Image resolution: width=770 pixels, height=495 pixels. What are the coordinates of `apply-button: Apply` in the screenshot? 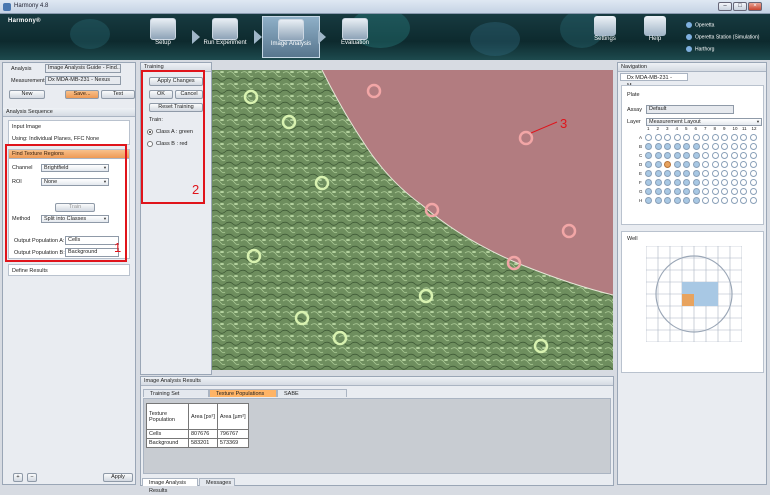 It's located at (118, 477).